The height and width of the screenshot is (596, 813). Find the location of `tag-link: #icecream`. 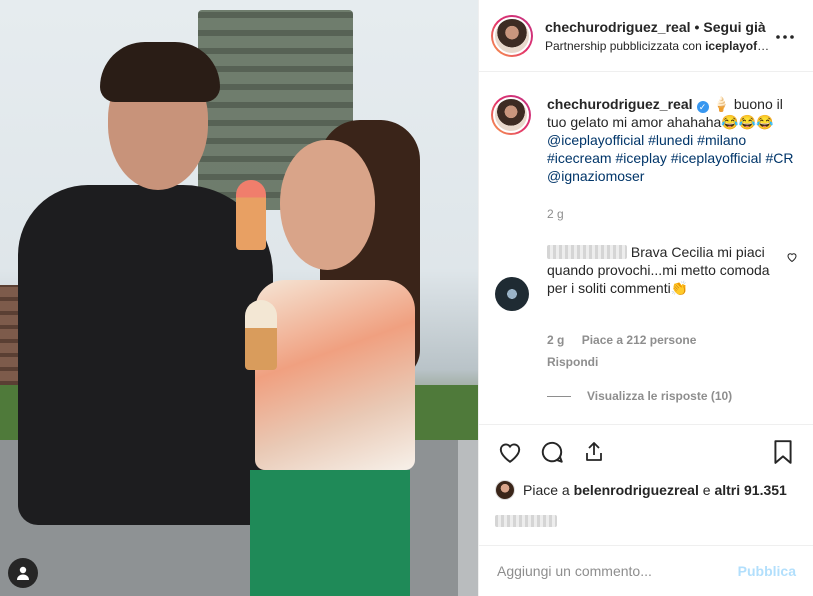

tag-link: #icecream is located at coordinates (579, 158).